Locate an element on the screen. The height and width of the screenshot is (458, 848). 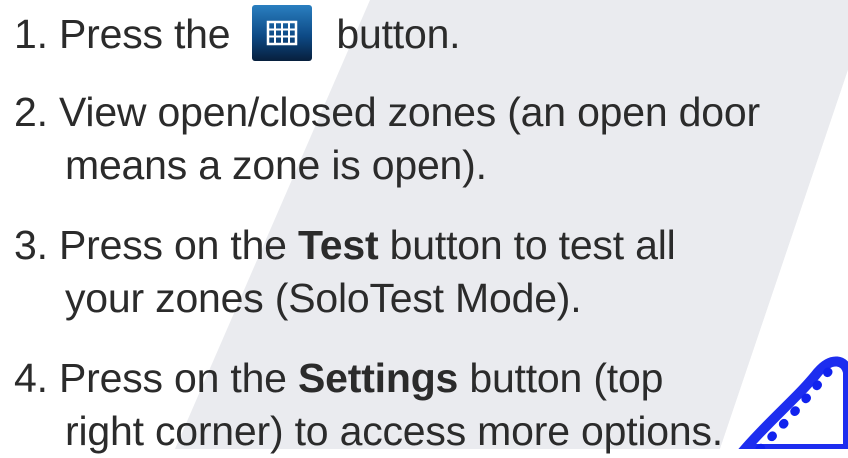
step-1: 1. Press the button. is located at coordinates (237, 33).